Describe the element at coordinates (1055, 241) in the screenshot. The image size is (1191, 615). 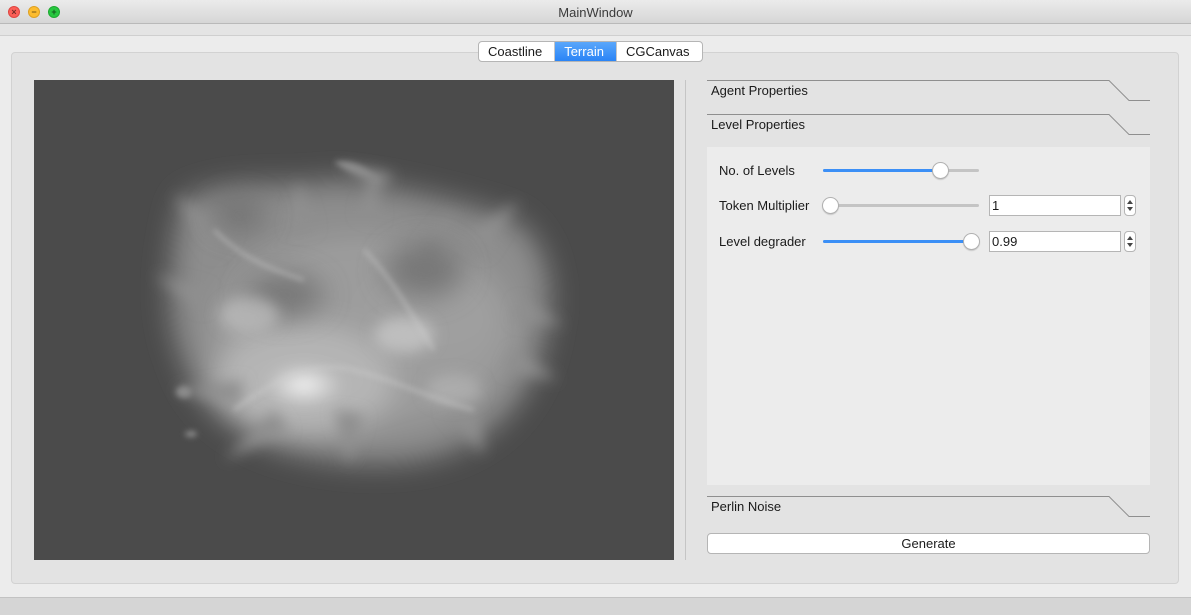
I see `level-degrader-input: 0.99` at that location.